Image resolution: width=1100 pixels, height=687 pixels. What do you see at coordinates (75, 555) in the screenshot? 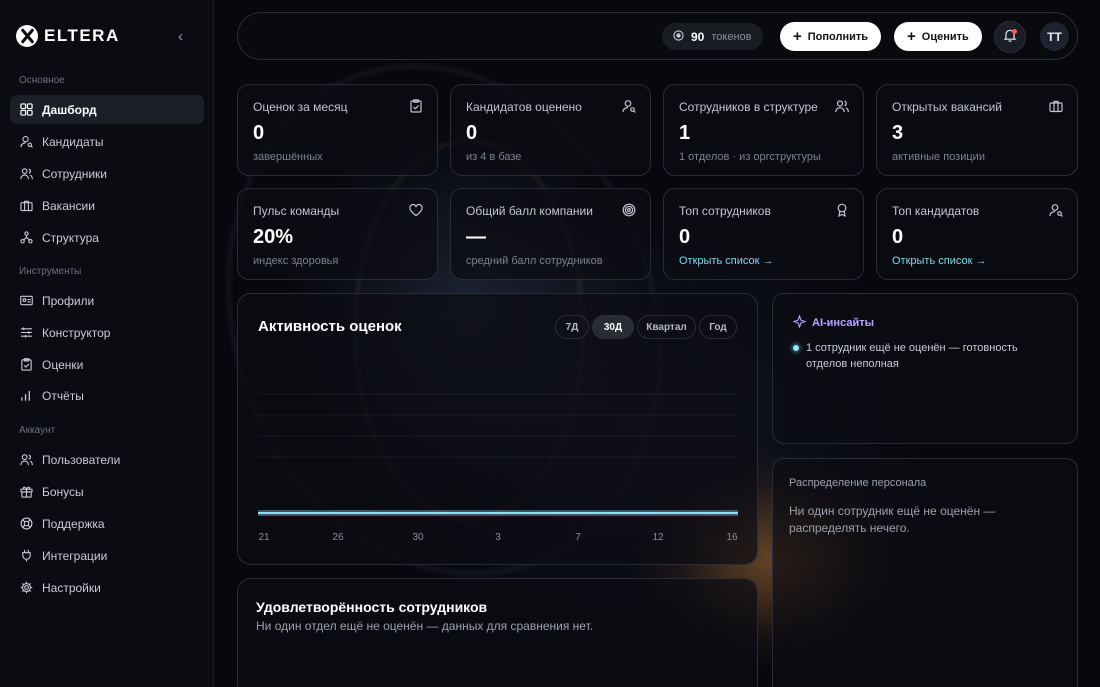
I see `sidebar-item-label: Интеграции` at bounding box center [75, 555].